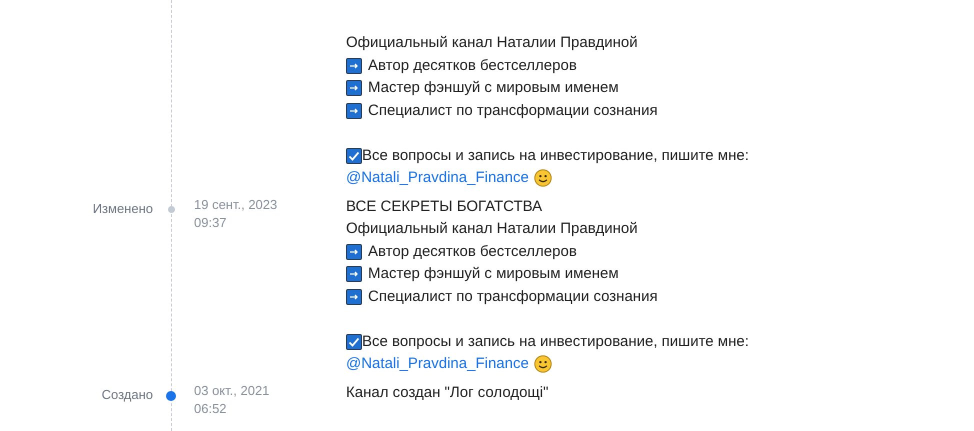  Describe the element at coordinates (127, 394) in the screenshot. I see `event-label: Создано` at that location.